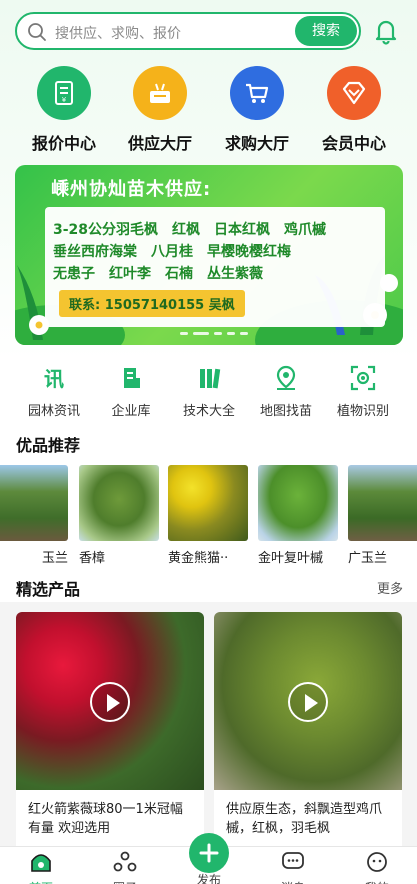 This screenshot has width=417, height=884. Describe the element at coordinates (285, 411) in the screenshot. I see `sub-nav-label: 地图找苗` at that location.